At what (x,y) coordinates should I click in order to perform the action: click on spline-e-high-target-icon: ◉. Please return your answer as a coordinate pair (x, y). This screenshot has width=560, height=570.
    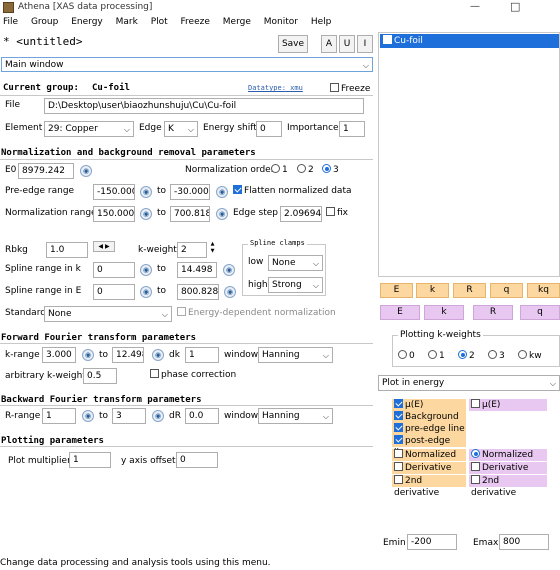
    Looking at the image, I should click on (230, 292).